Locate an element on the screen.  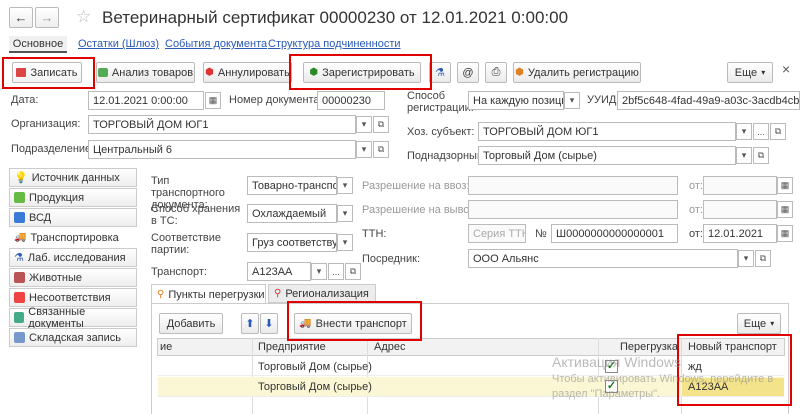
sidebar-item-products: Продукция is located at coordinates (73, 197).